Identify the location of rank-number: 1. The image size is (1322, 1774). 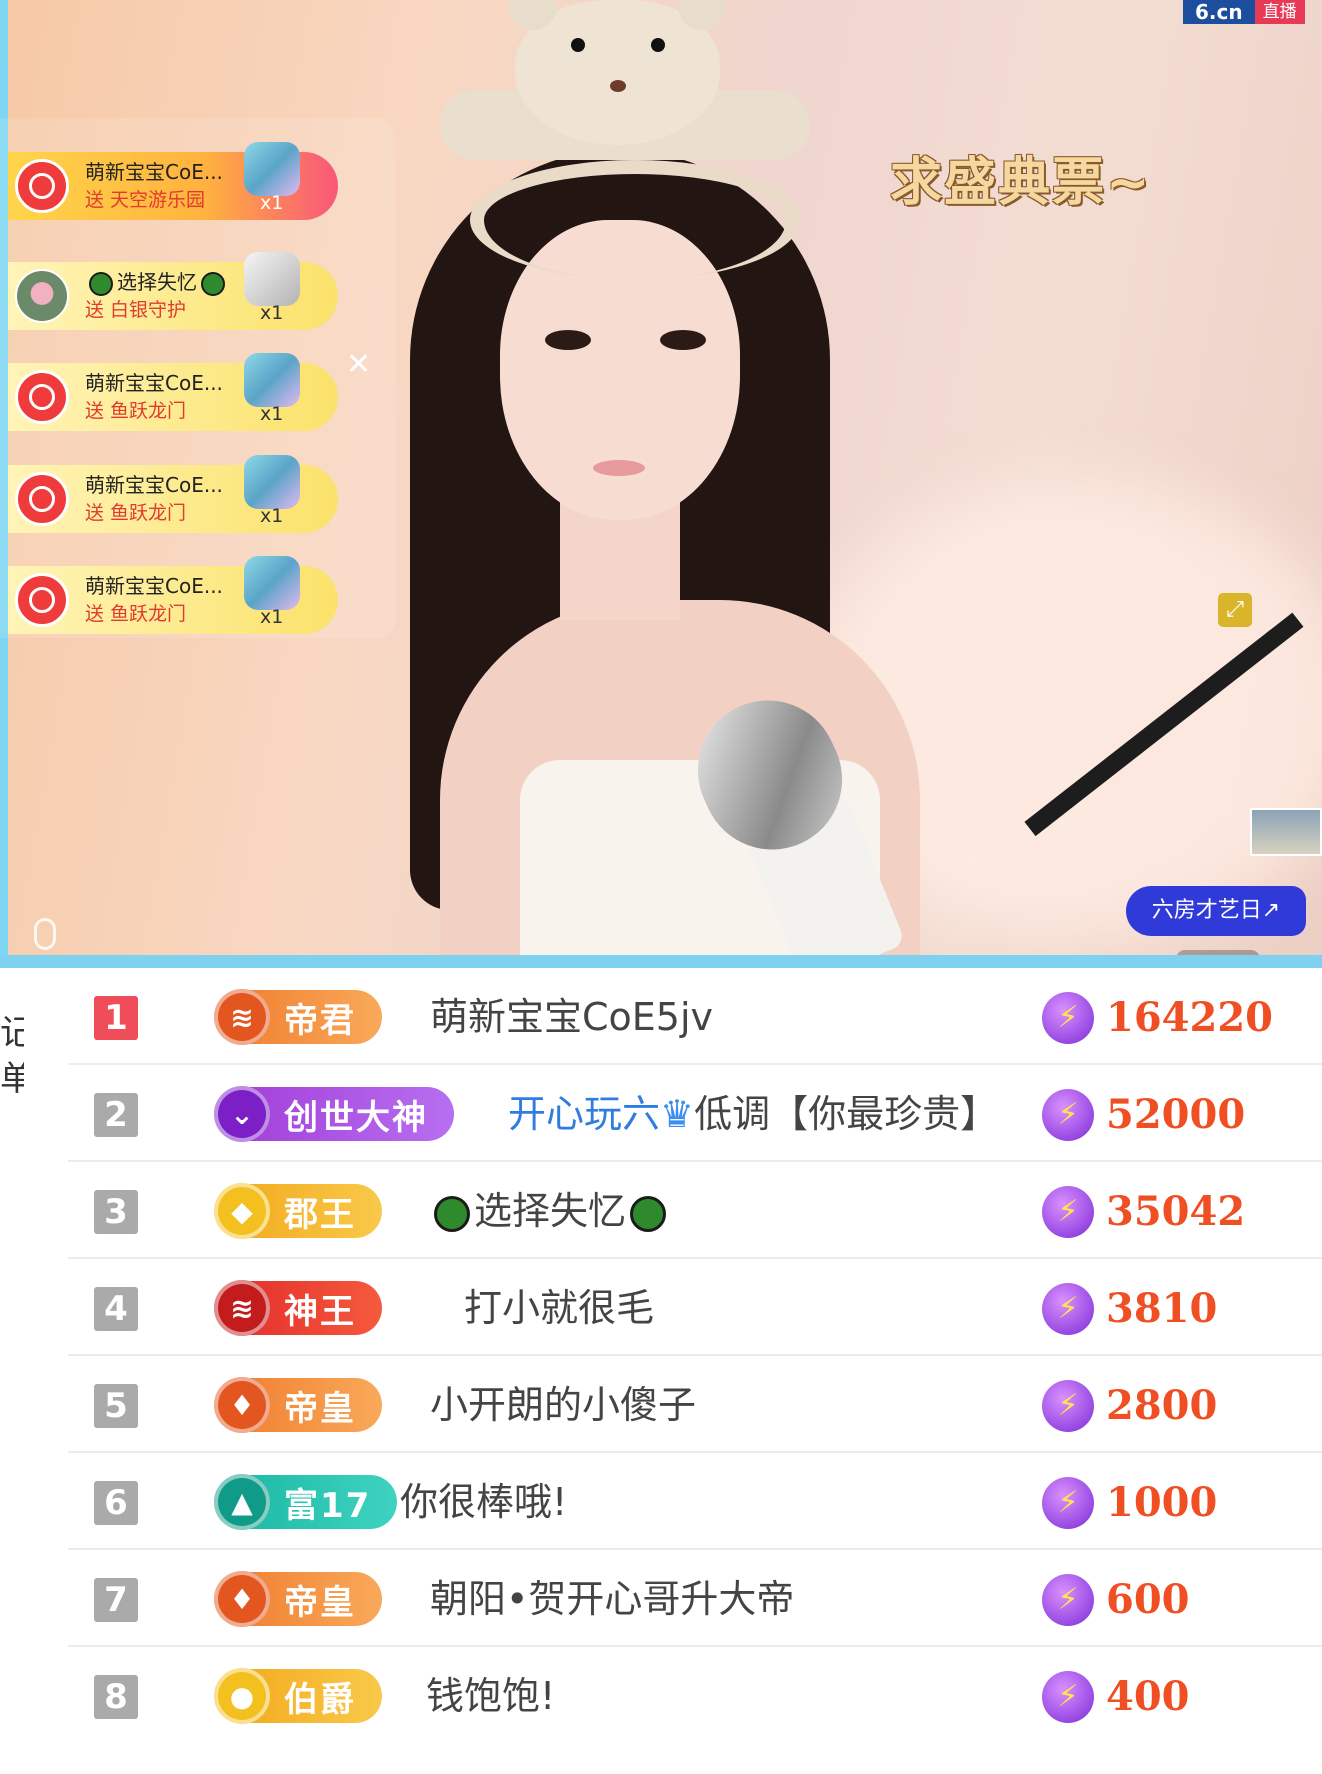
(116, 1018).